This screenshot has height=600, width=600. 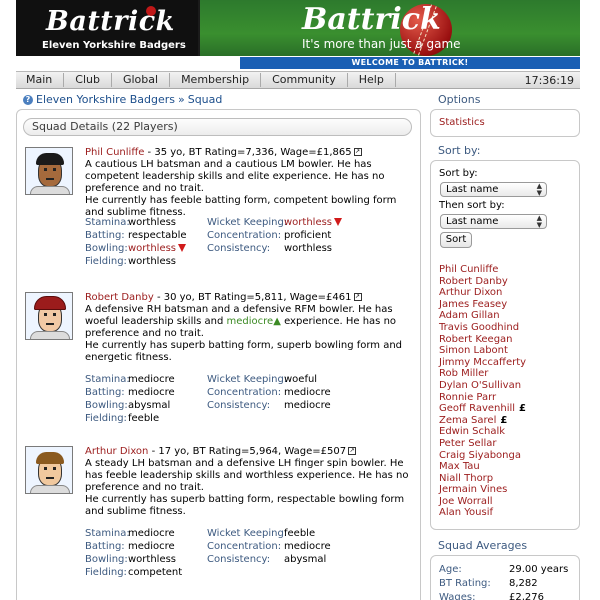 What do you see at coordinates (472, 221) in the screenshot?
I see `secondary-sort-value: Last name` at bounding box center [472, 221].